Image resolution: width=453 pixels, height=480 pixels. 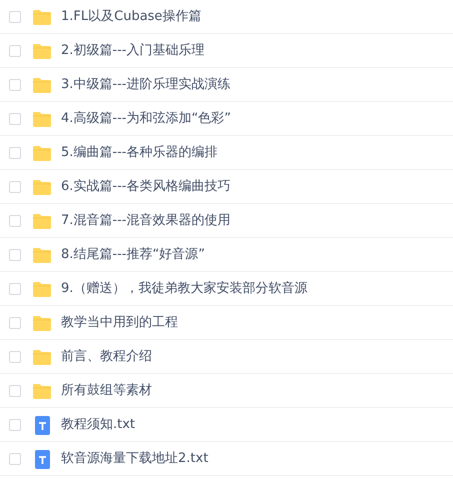 I want to click on file-name: 5.编曲篇---各种乐器的编排, so click(x=139, y=152).